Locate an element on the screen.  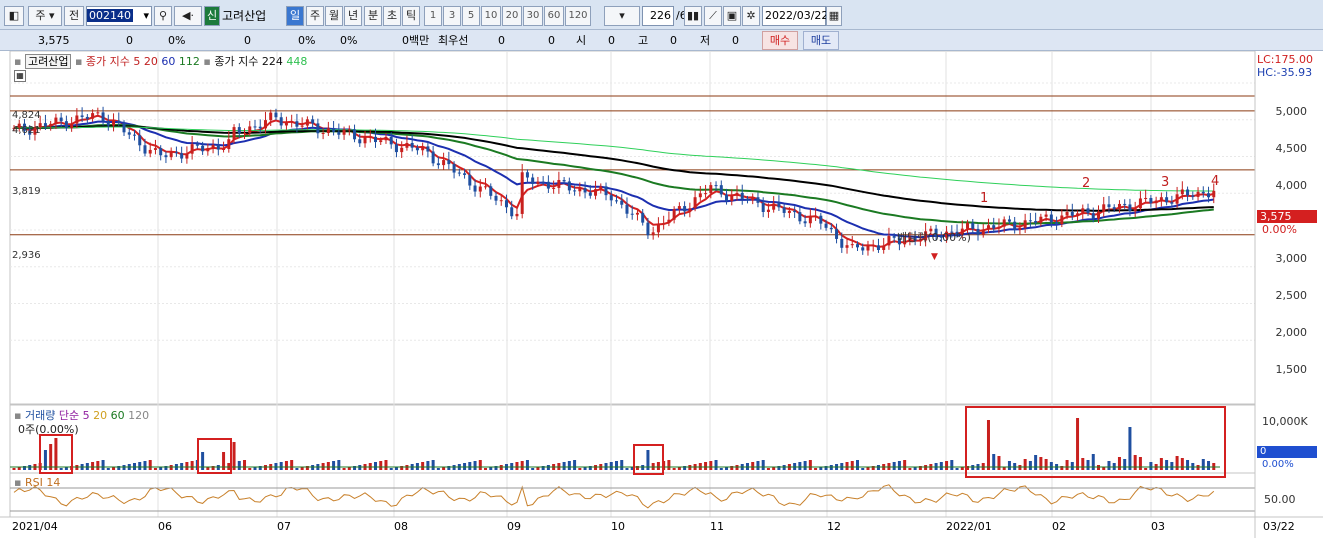
tf-minute: 분 is located at coordinates (373, 16).